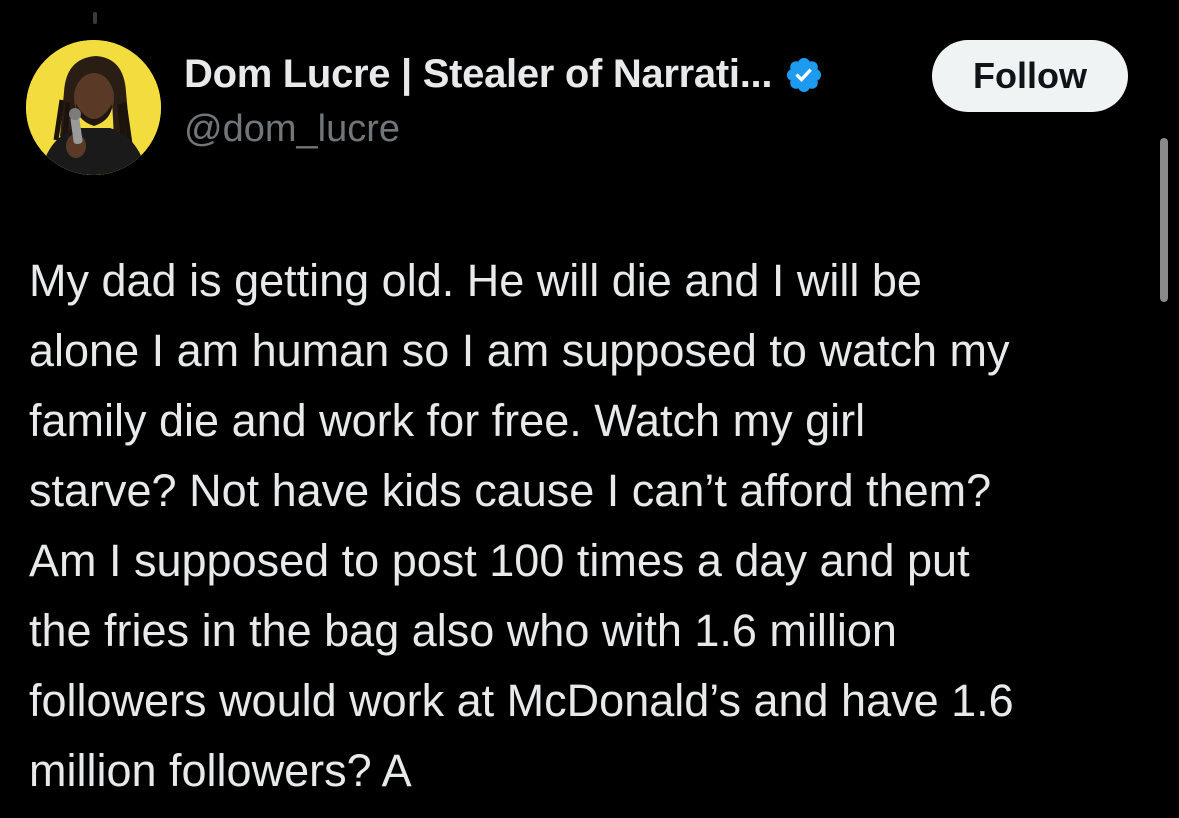 This screenshot has width=1179, height=818. Describe the element at coordinates (95, 18) in the screenshot. I see `top-edge-mark` at that location.